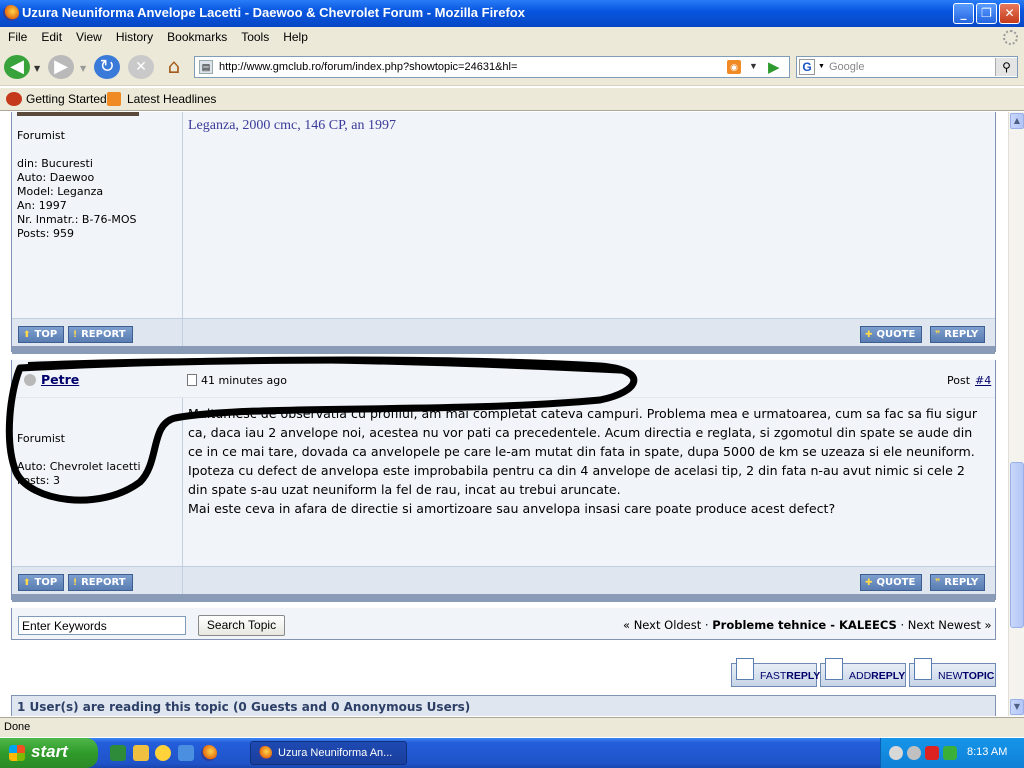 This screenshot has width=1024, height=768. I want to click on back-icon: ◀, so click(17, 67).